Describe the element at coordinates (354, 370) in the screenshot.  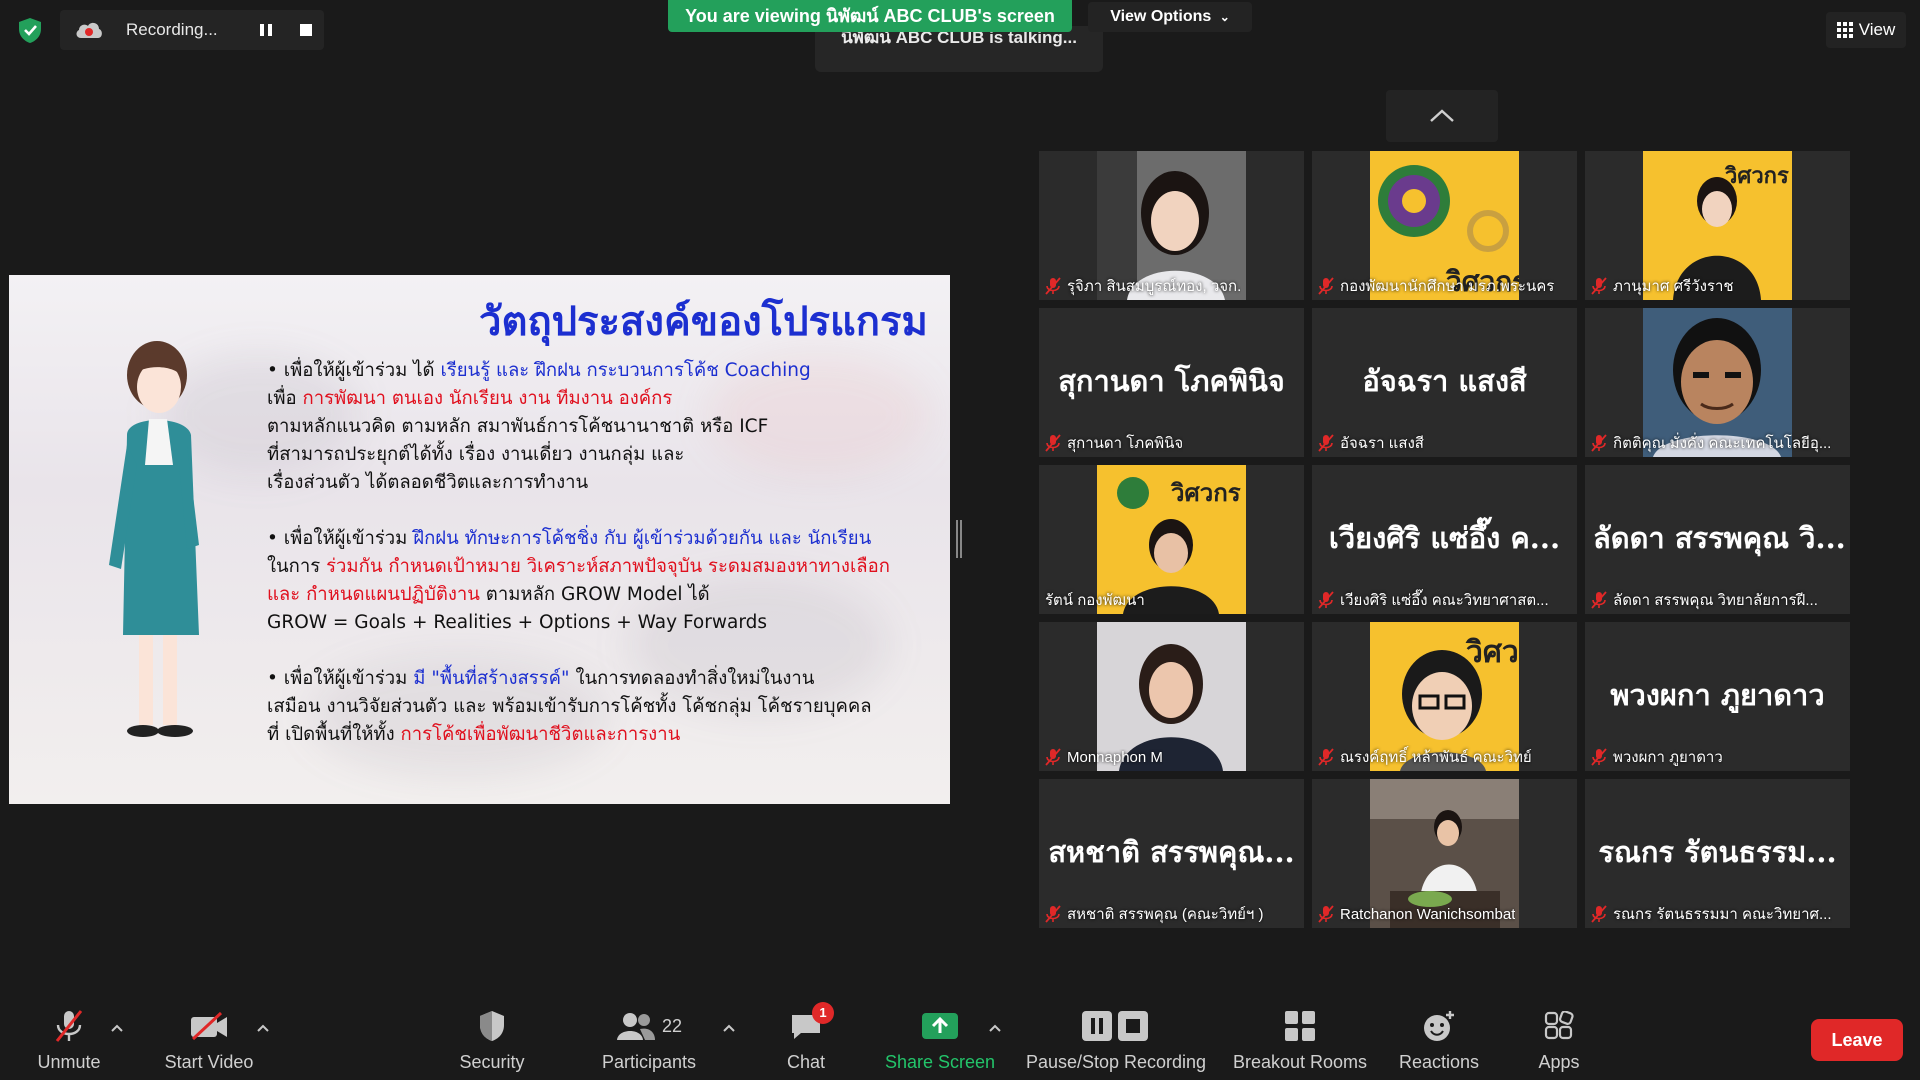
I see `slide-text: • เพื่อให้ผู้เข้าร่วม ได้` at that location.